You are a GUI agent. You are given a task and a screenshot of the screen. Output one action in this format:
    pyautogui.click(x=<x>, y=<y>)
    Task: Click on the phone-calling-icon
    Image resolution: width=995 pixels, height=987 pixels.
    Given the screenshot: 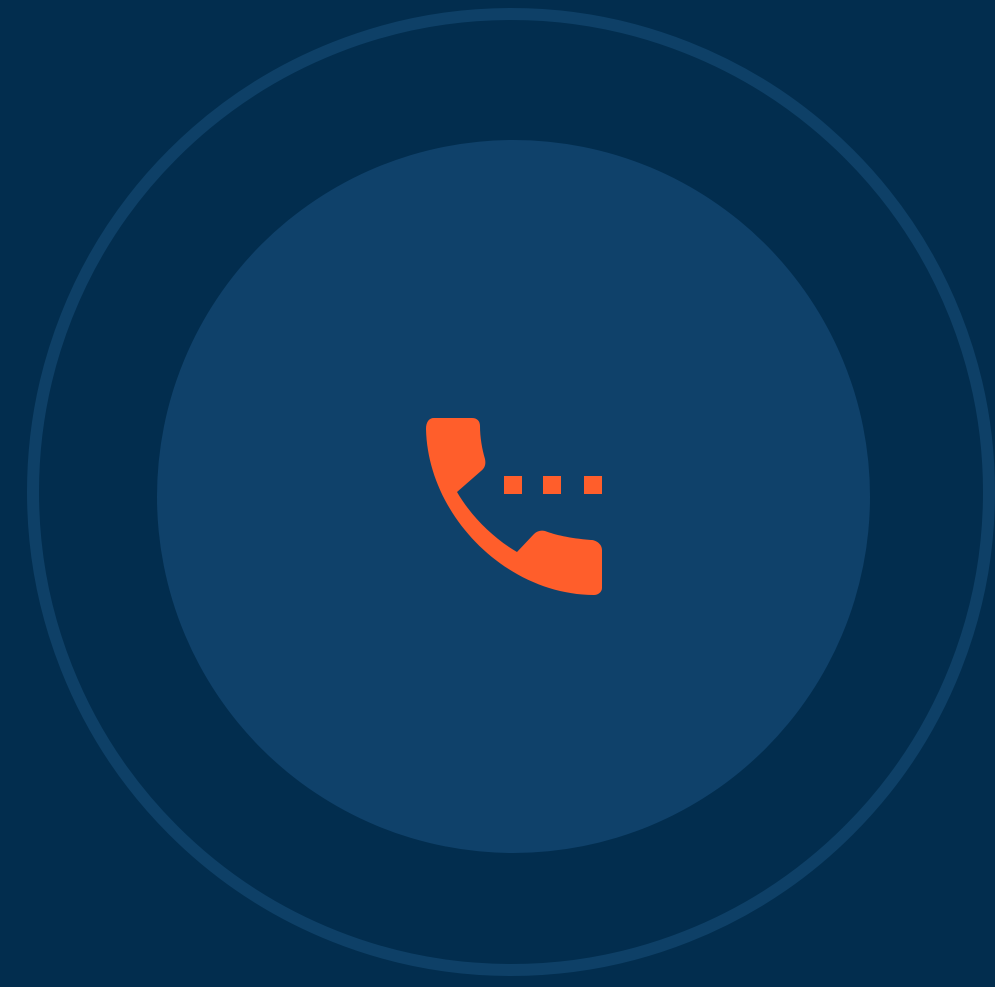 What is the action you would take?
    pyautogui.click(x=515, y=507)
    